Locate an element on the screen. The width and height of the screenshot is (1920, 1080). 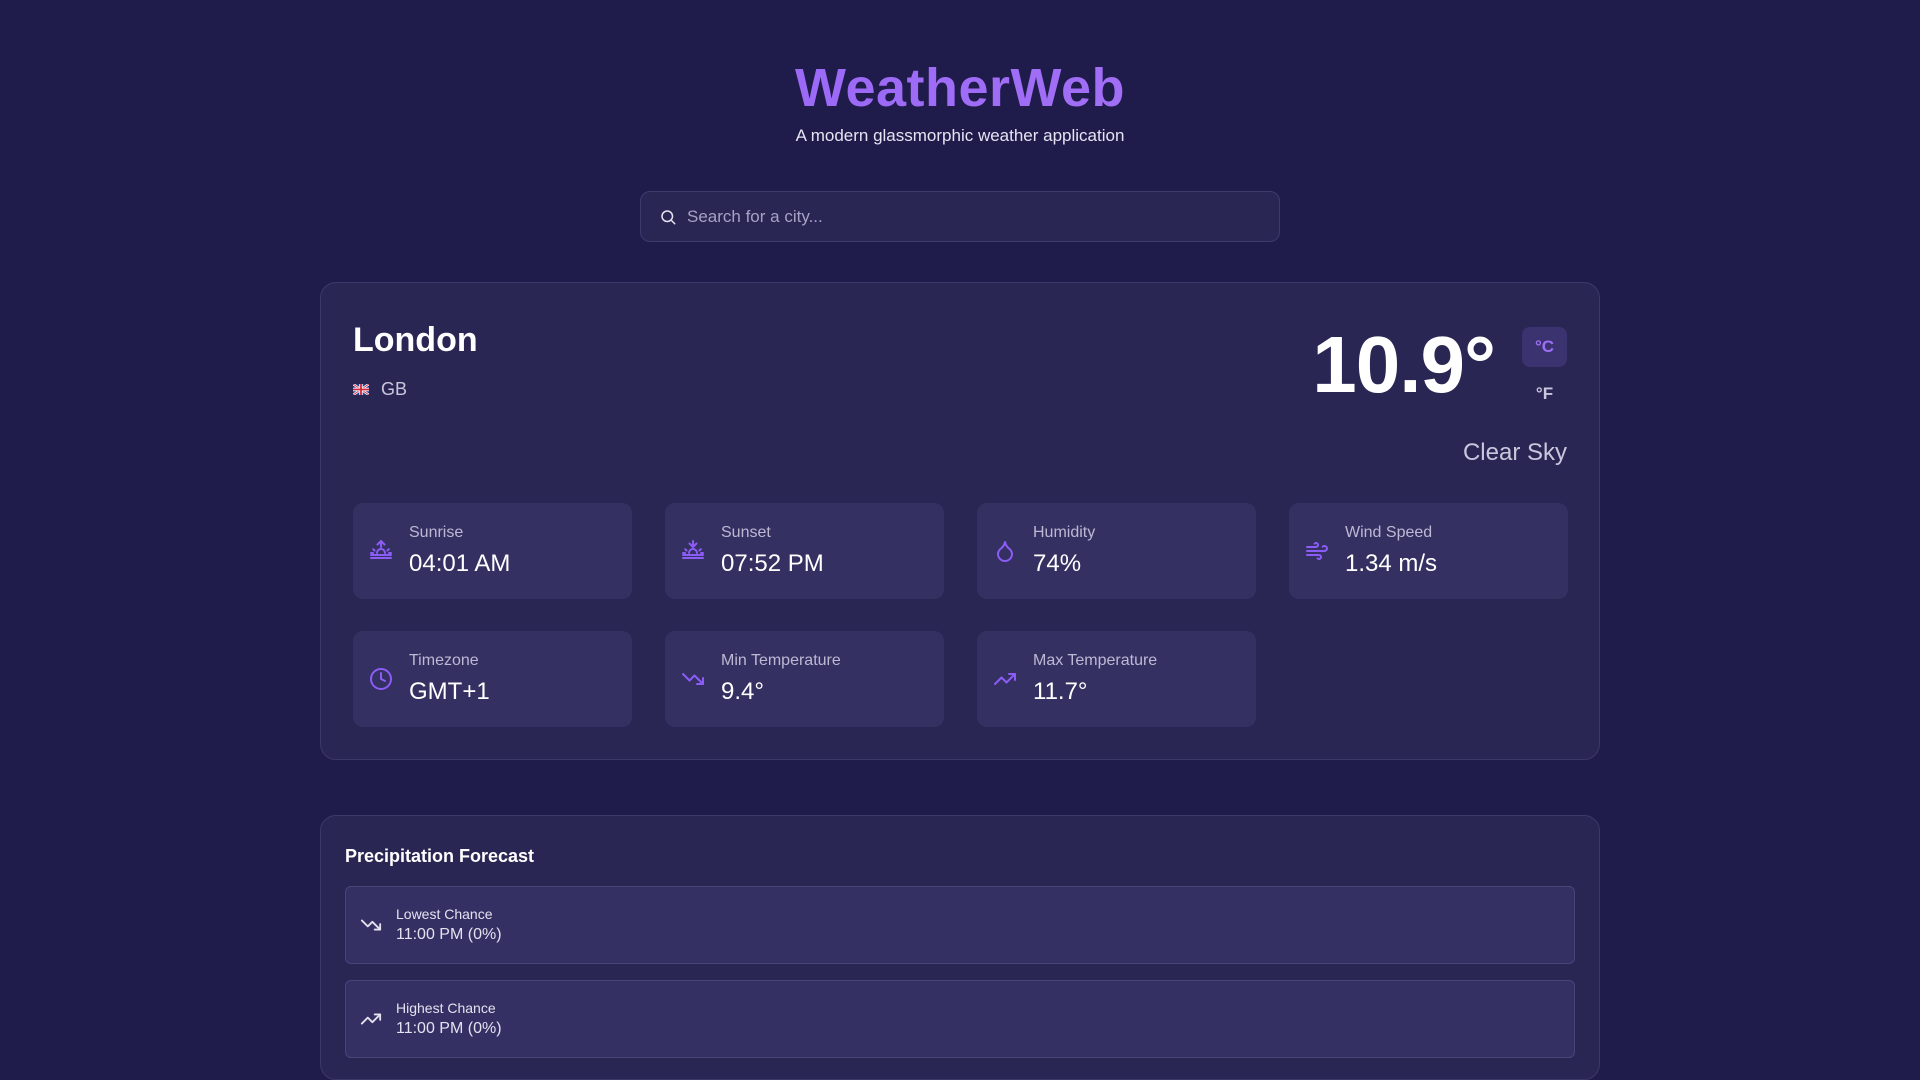
stat-label: Min Temperature is located at coordinates (781, 660).